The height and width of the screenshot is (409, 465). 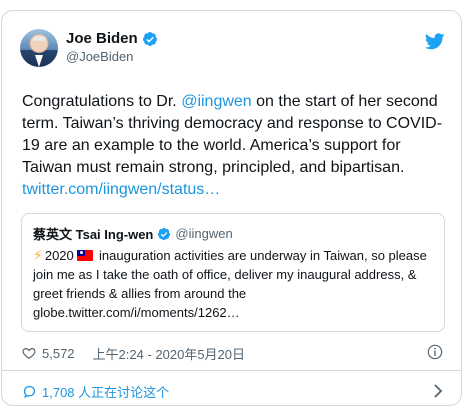 I want to click on author-info: Joe Biden @JoeBiden, so click(x=112, y=47).